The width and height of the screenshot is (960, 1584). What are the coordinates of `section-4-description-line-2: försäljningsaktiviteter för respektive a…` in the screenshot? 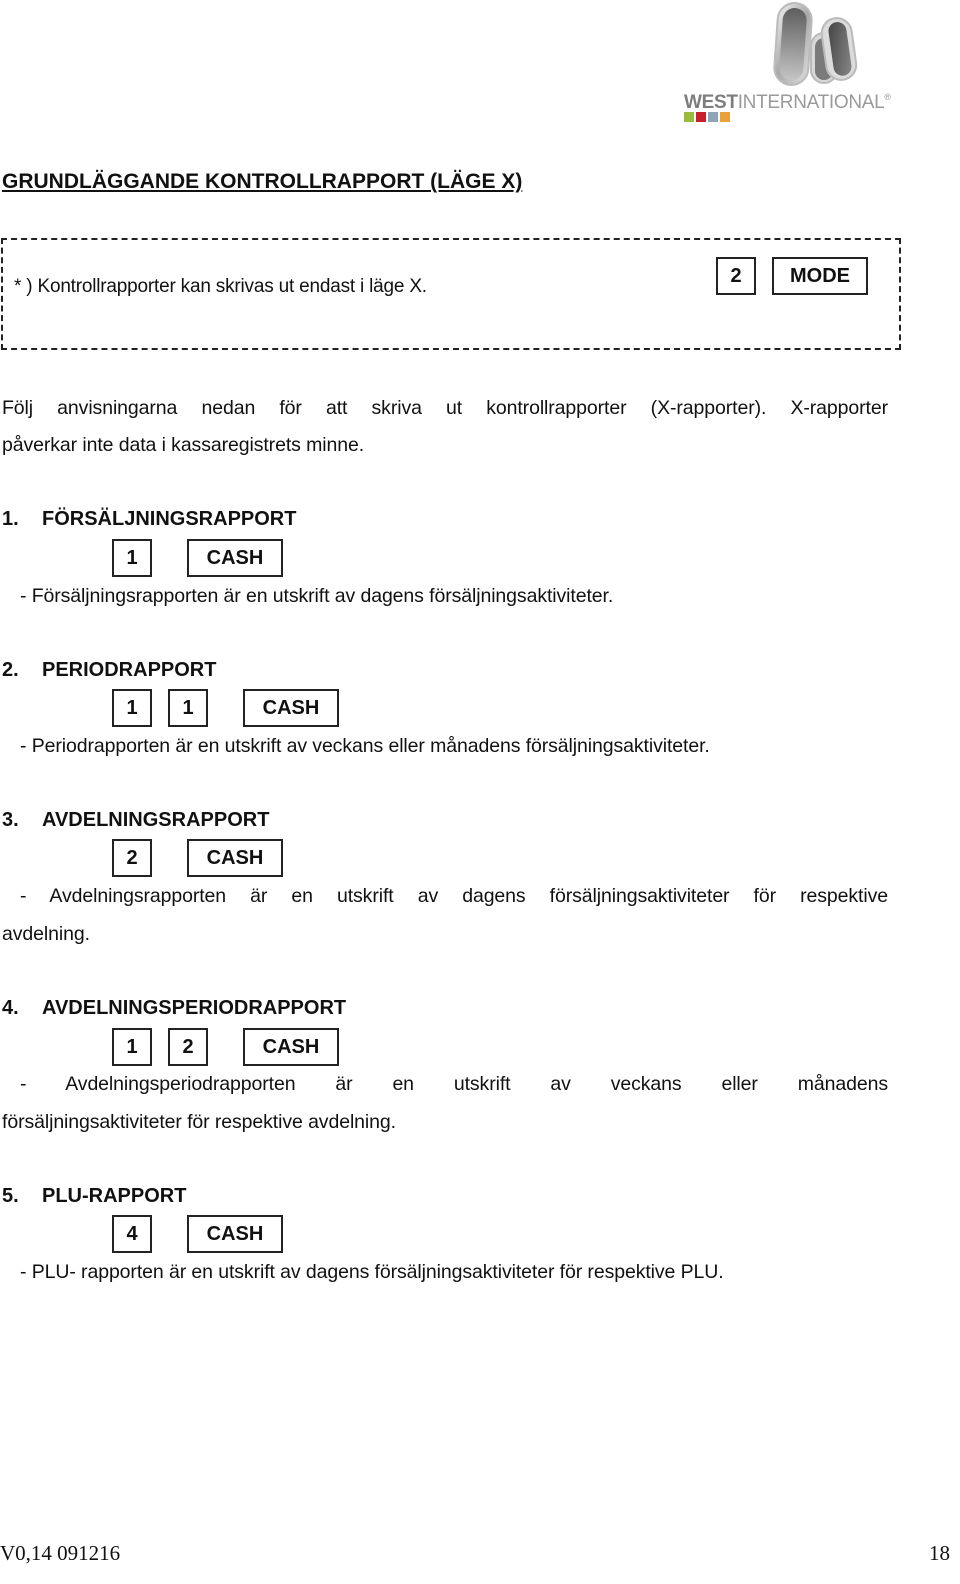 It's located at (199, 1122).